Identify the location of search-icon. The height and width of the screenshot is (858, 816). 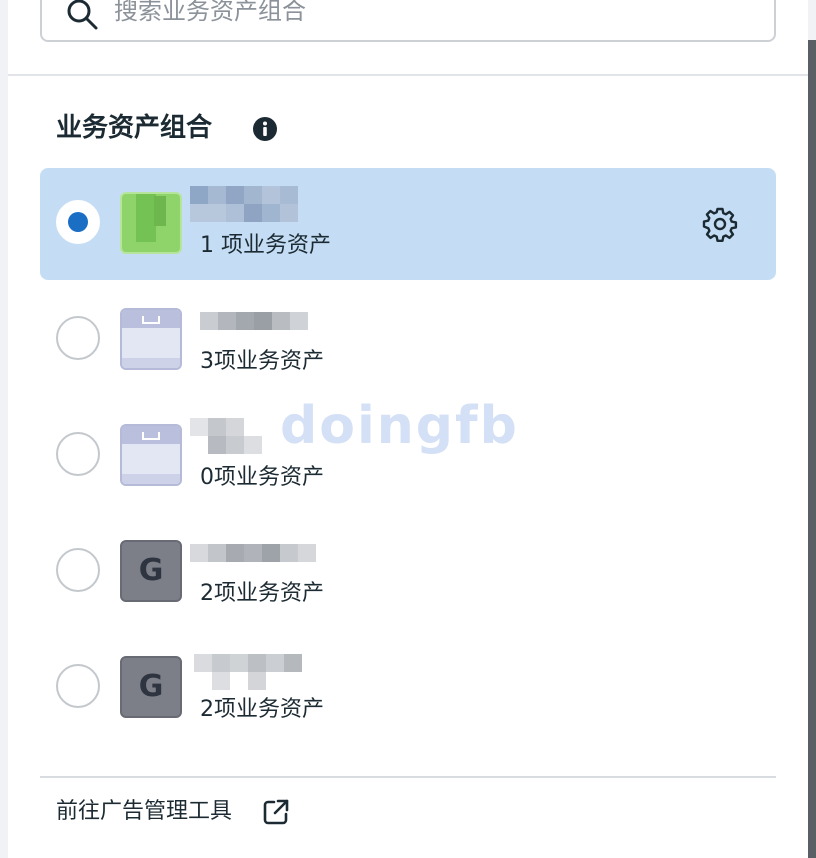
(82, 15).